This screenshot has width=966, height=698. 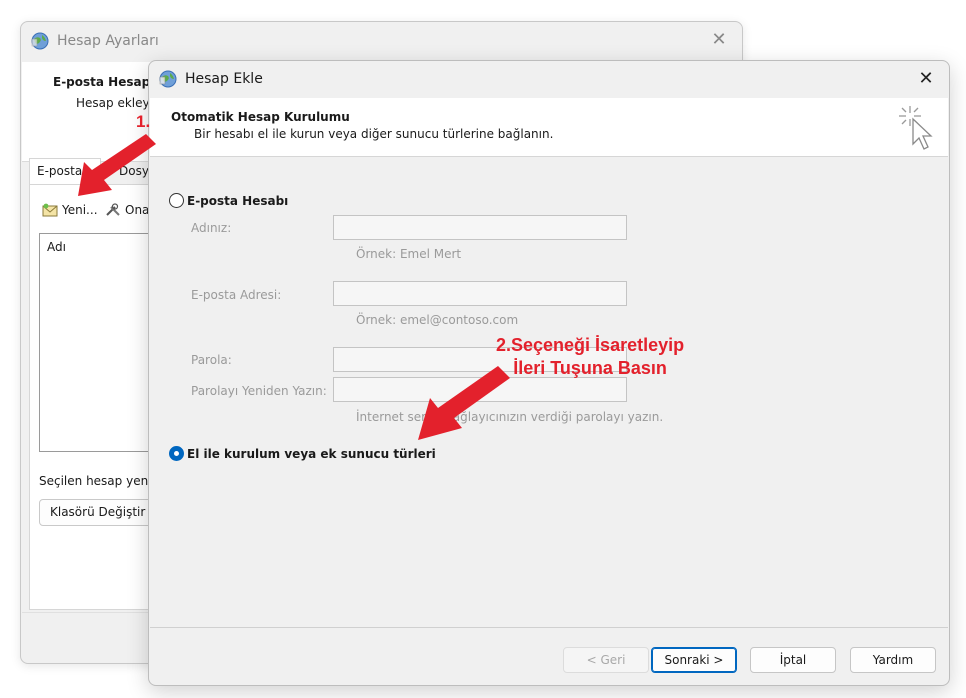 I want to click on repair-button: Ona, so click(x=127, y=210).